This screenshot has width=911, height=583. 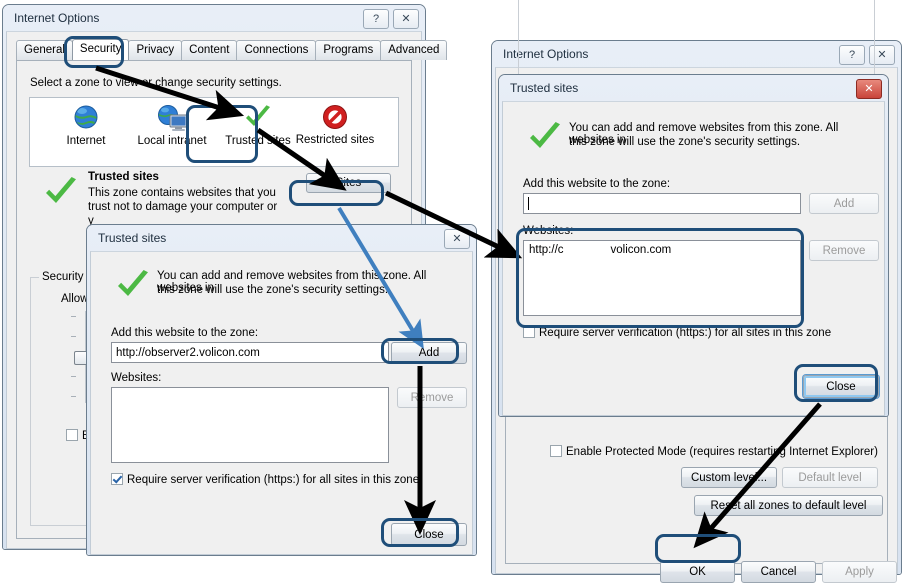 I want to click on zone-item-trusted-sites: Trusted sites, so click(x=258, y=125).